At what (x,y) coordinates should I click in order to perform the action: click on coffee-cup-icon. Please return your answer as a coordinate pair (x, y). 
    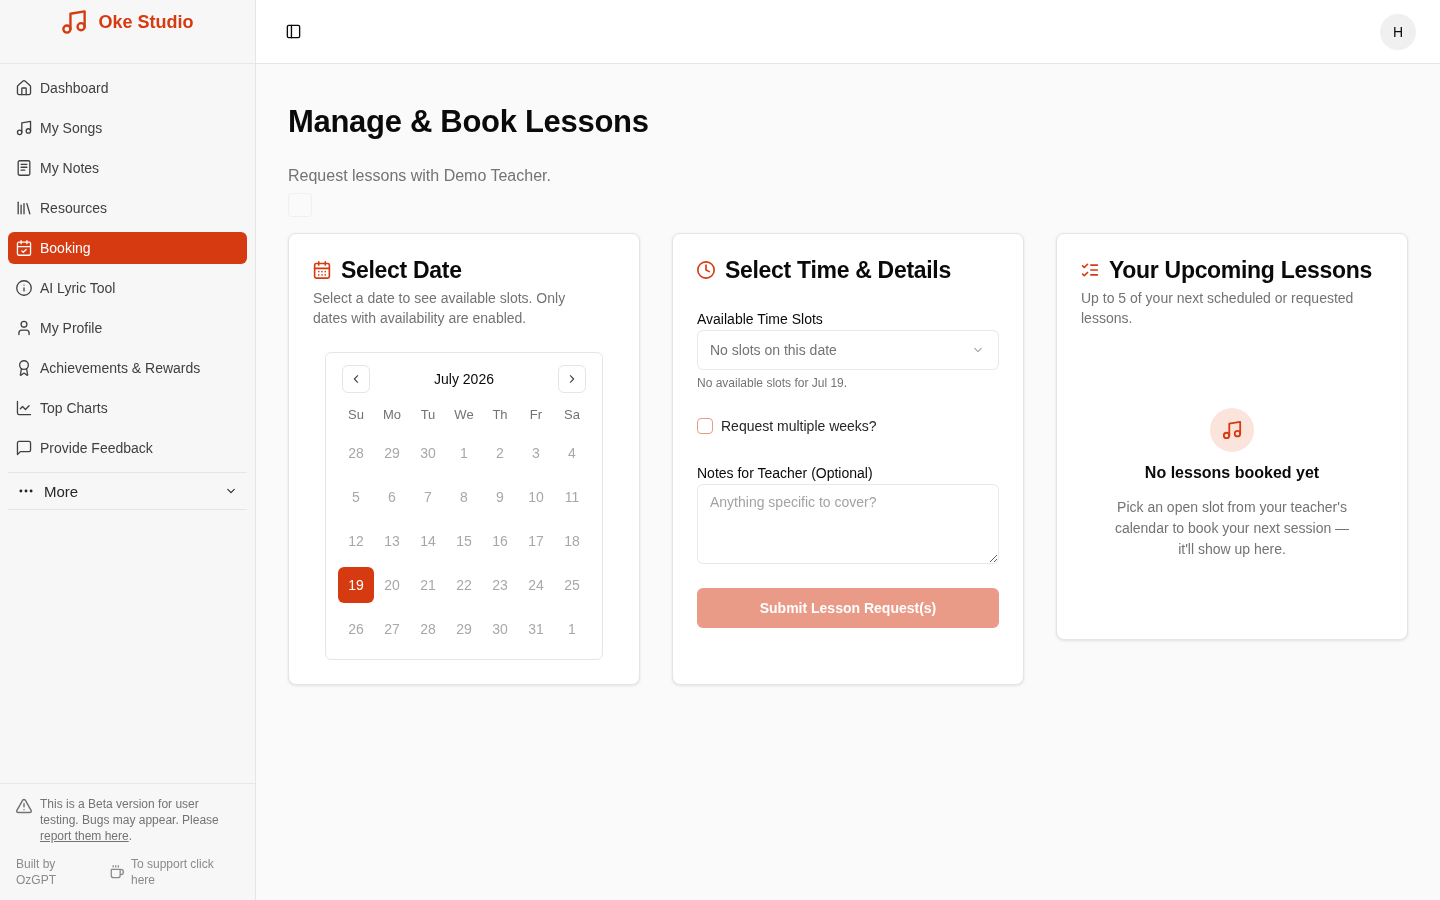
    Looking at the image, I should click on (117, 872).